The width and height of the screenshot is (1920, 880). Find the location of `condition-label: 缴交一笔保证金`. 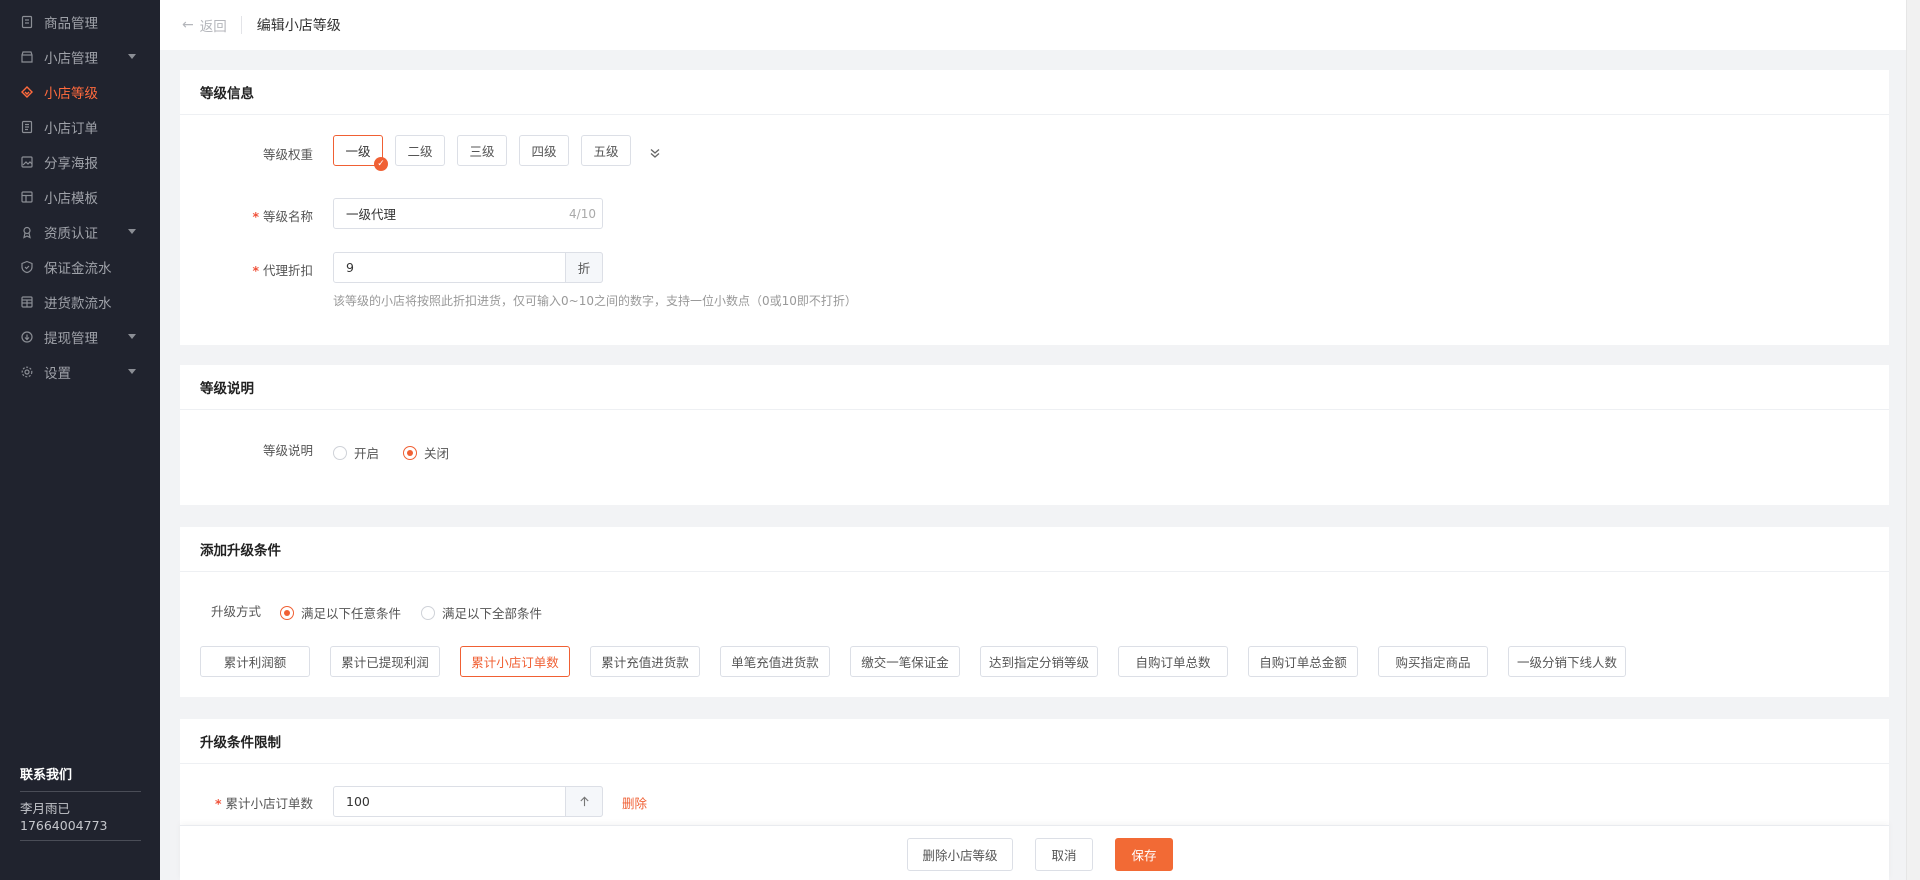

condition-label: 缴交一笔保证金 is located at coordinates (905, 662).